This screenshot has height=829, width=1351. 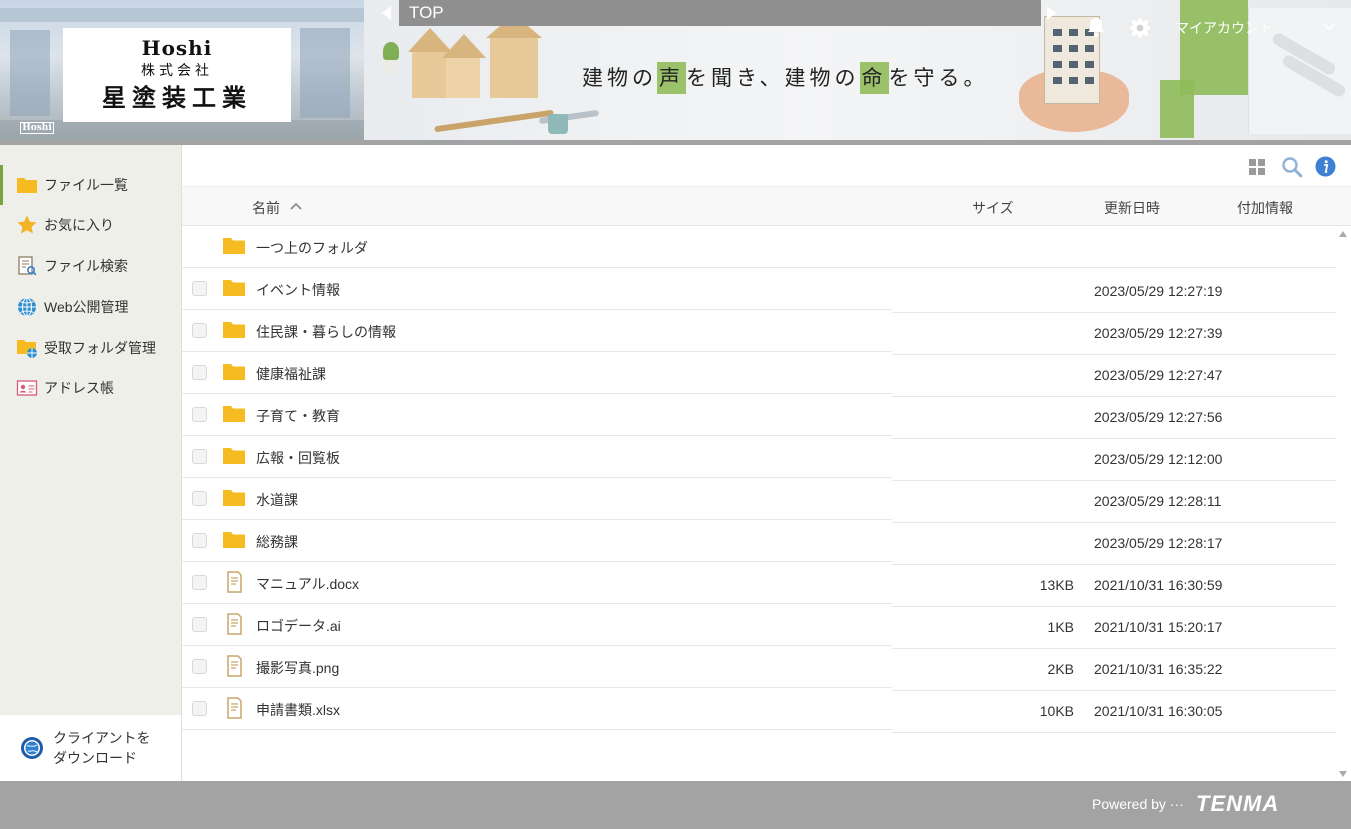 I want to click on folder-row: イベント情報 2023/05/29 12:27:19, so click(x=759, y=290).